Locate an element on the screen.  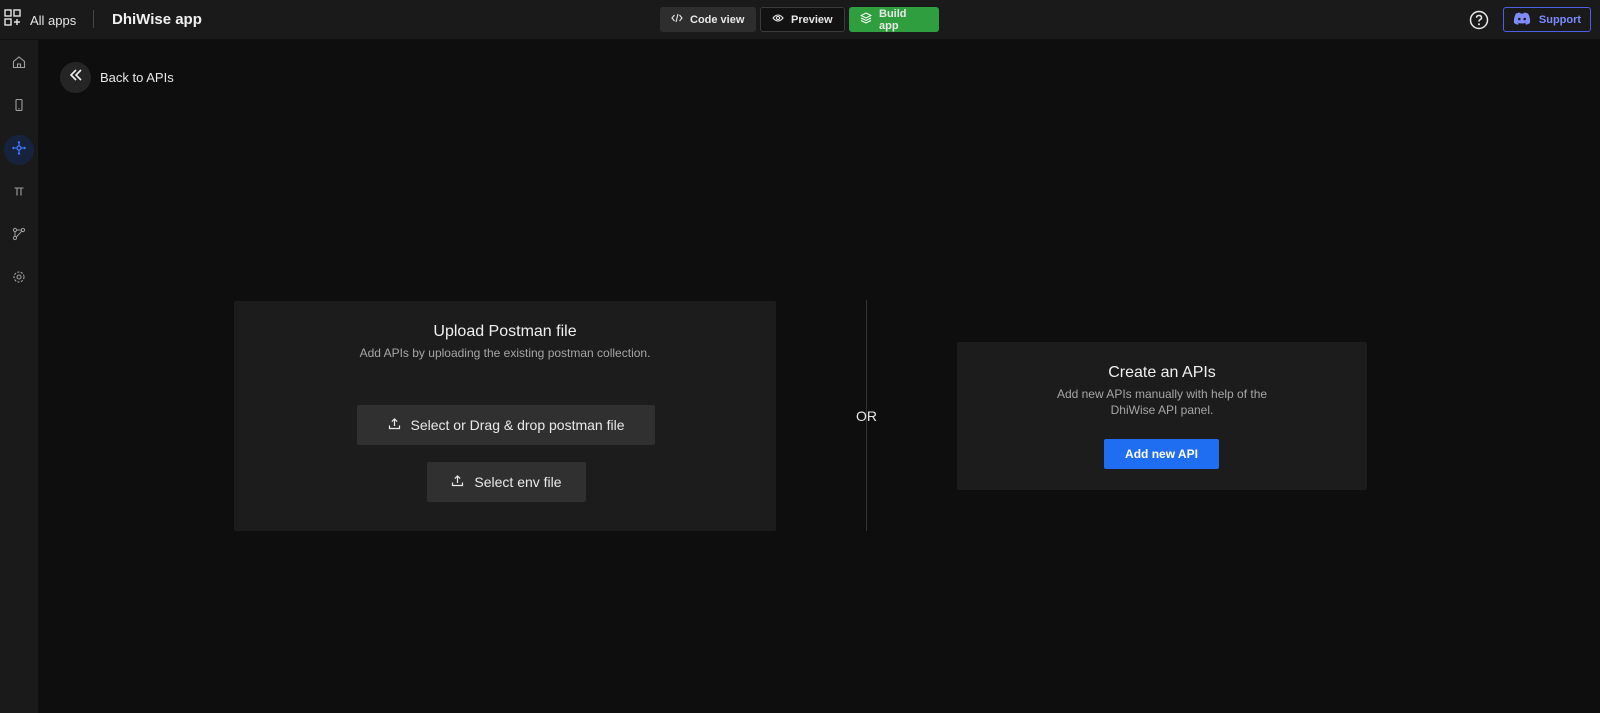
eye-icon is located at coordinates (778, 19).